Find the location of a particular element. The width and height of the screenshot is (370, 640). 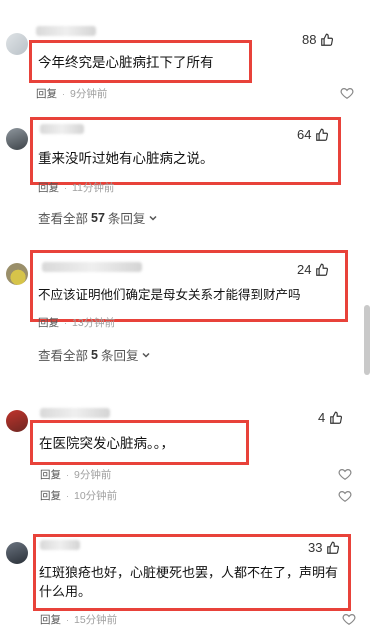

comment-text: 红斑狼疮也好，心脏梗死也罢，人都不在了，声明有 什么用。 is located at coordinates (188, 582).